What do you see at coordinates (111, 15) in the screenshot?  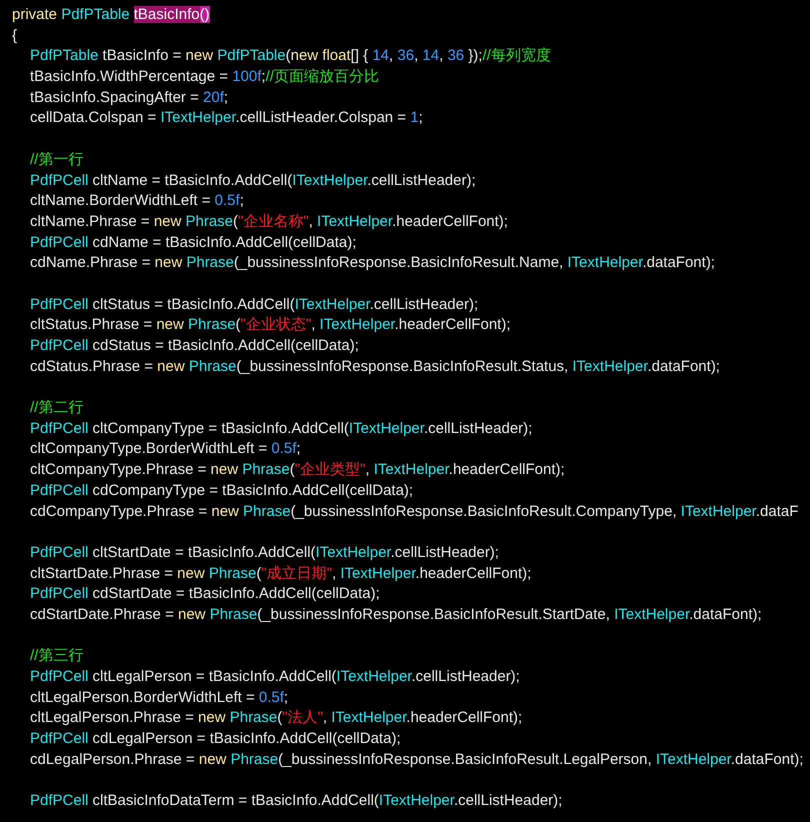 I see `code-line: private PdfPTable tBasicInfo()` at bounding box center [111, 15].